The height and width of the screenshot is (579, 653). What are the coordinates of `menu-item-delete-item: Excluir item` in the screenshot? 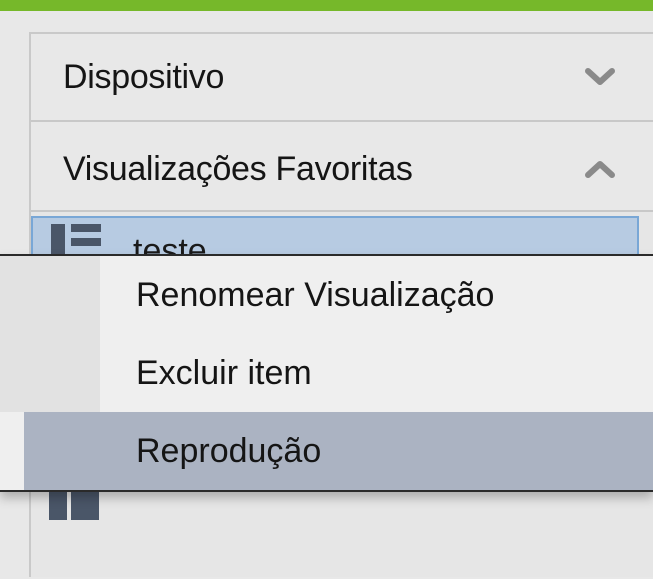 It's located at (338, 373).